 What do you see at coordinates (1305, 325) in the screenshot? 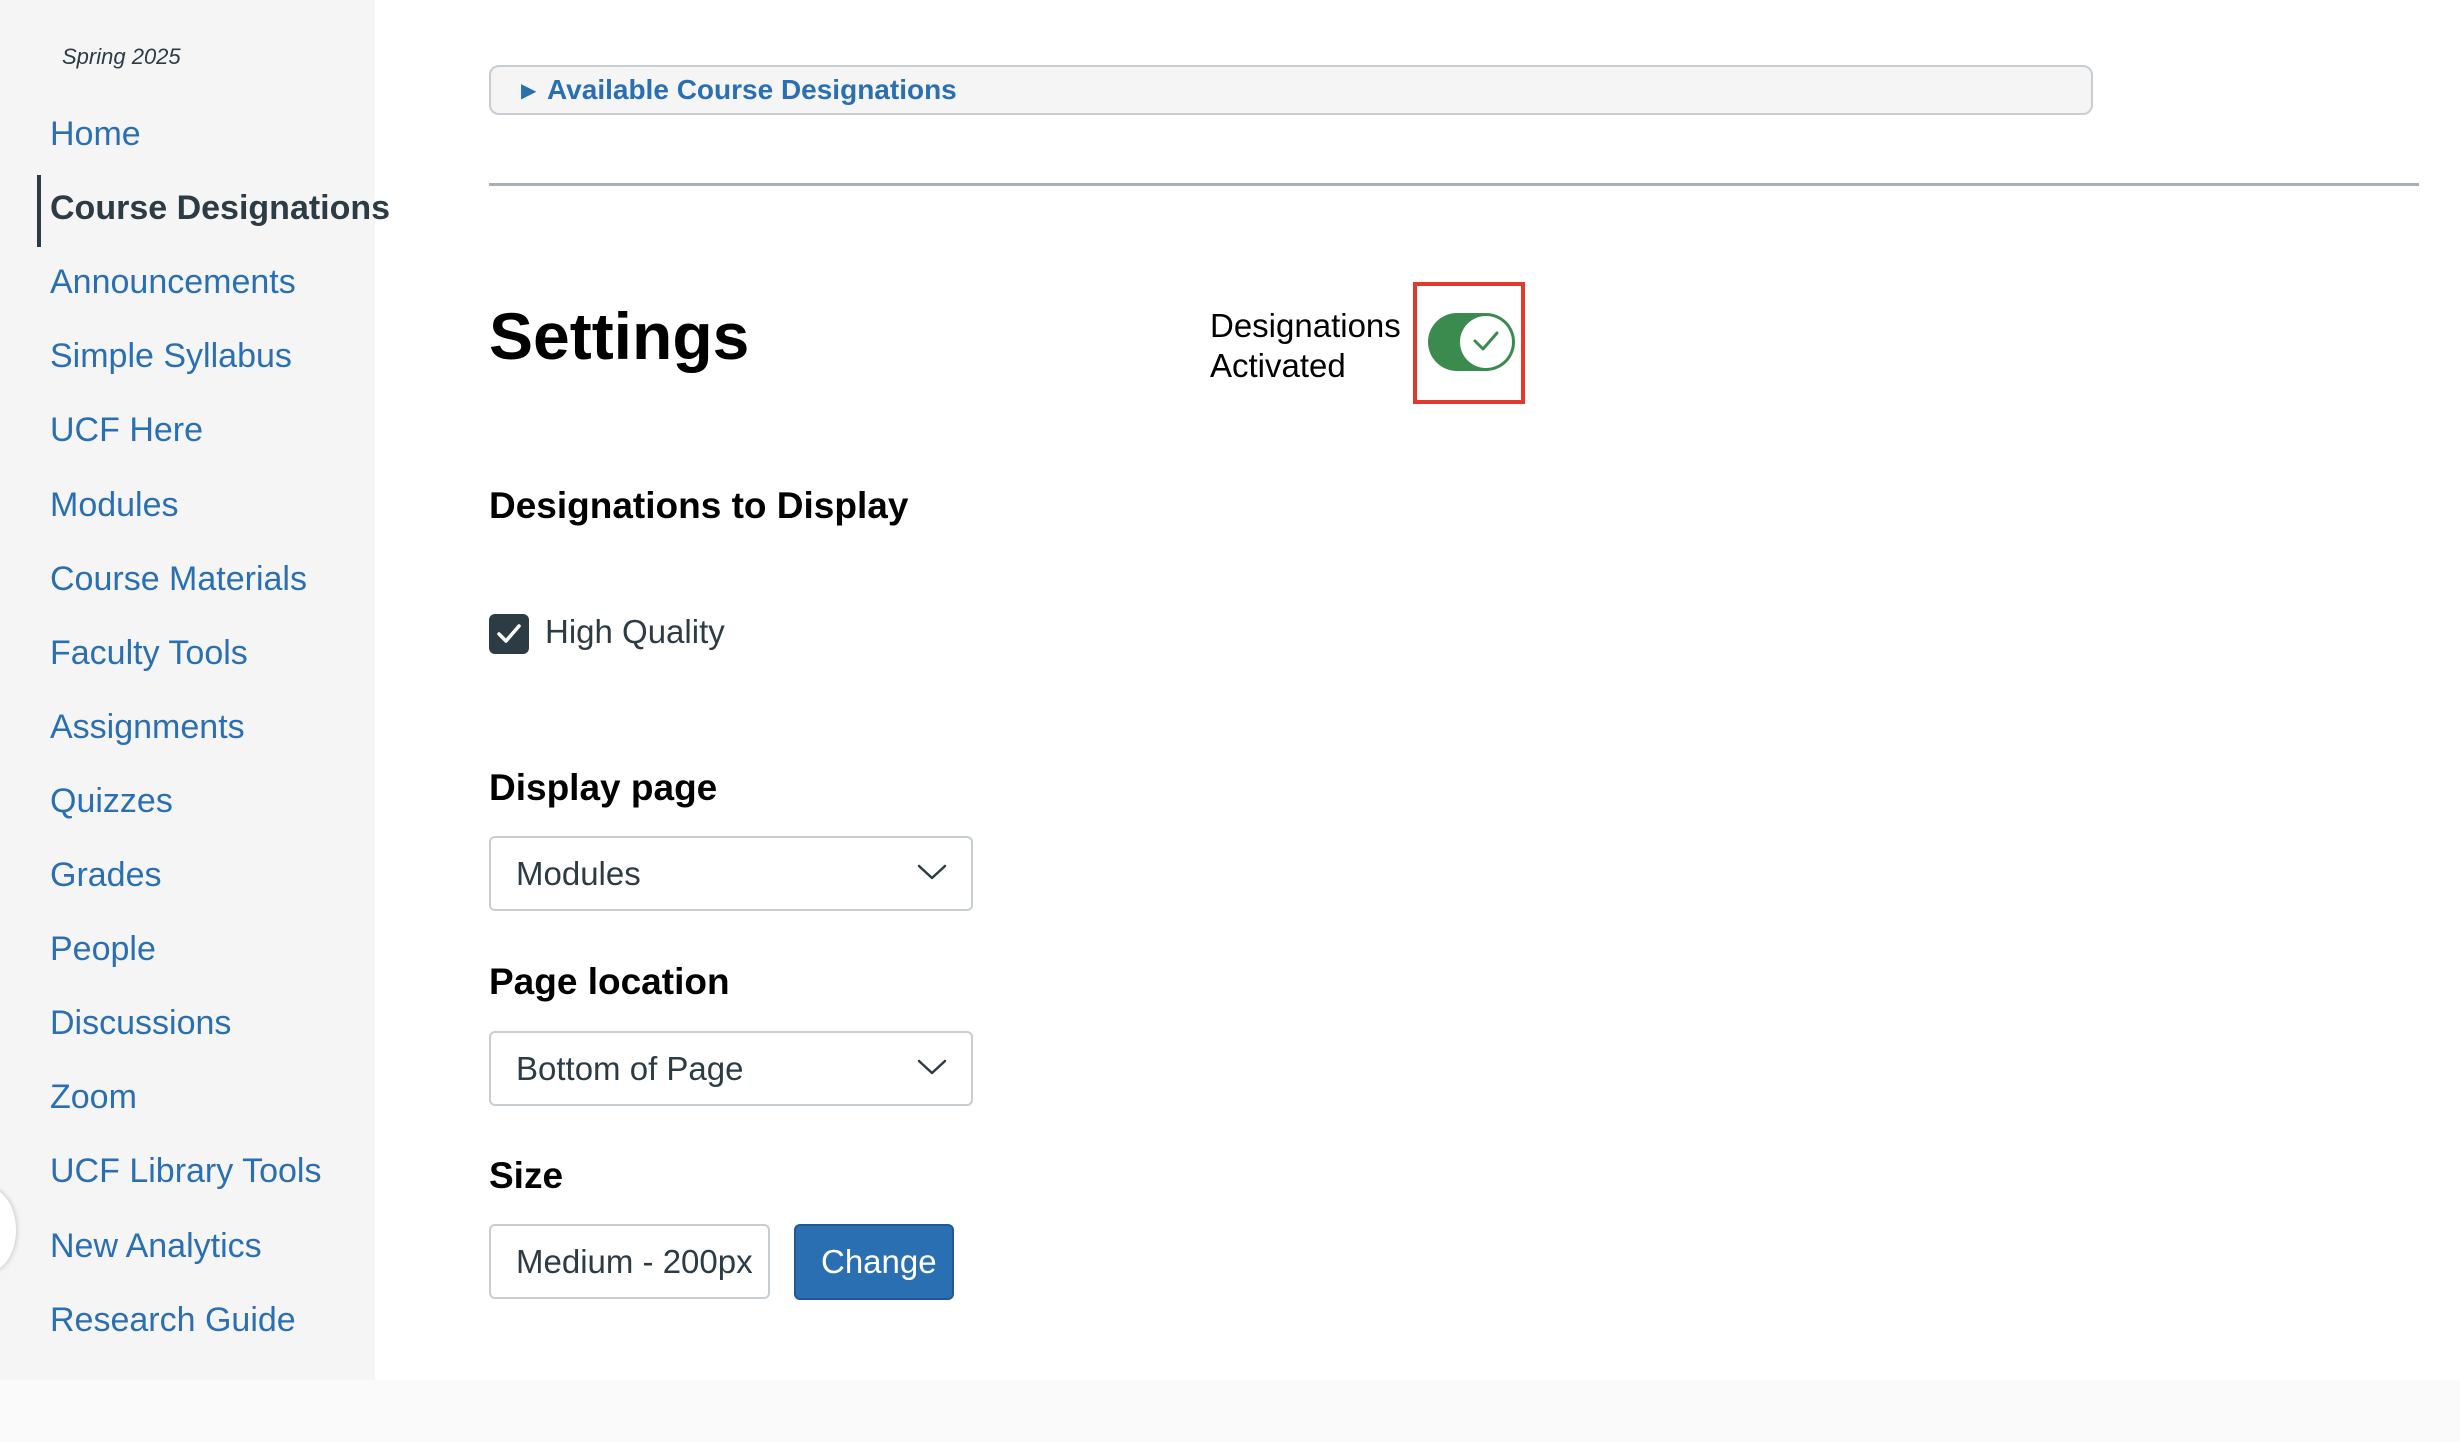
I see `toggle-label-line1: Designations` at bounding box center [1305, 325].